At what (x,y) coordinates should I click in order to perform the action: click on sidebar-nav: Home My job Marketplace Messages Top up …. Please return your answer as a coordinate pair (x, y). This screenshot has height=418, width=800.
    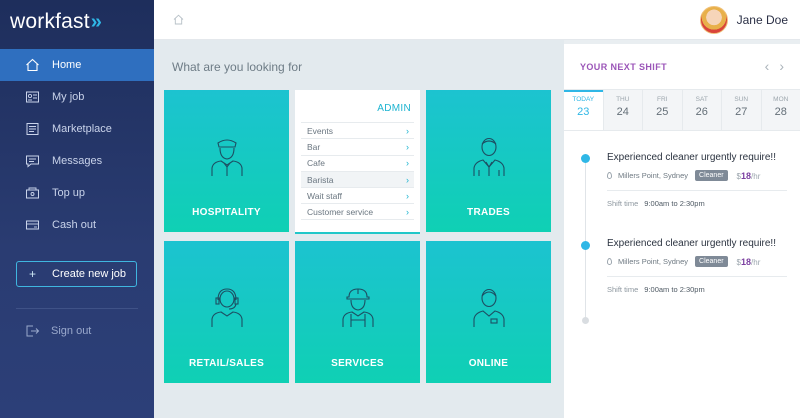
    Looking at the image, I should click on (77, 145).